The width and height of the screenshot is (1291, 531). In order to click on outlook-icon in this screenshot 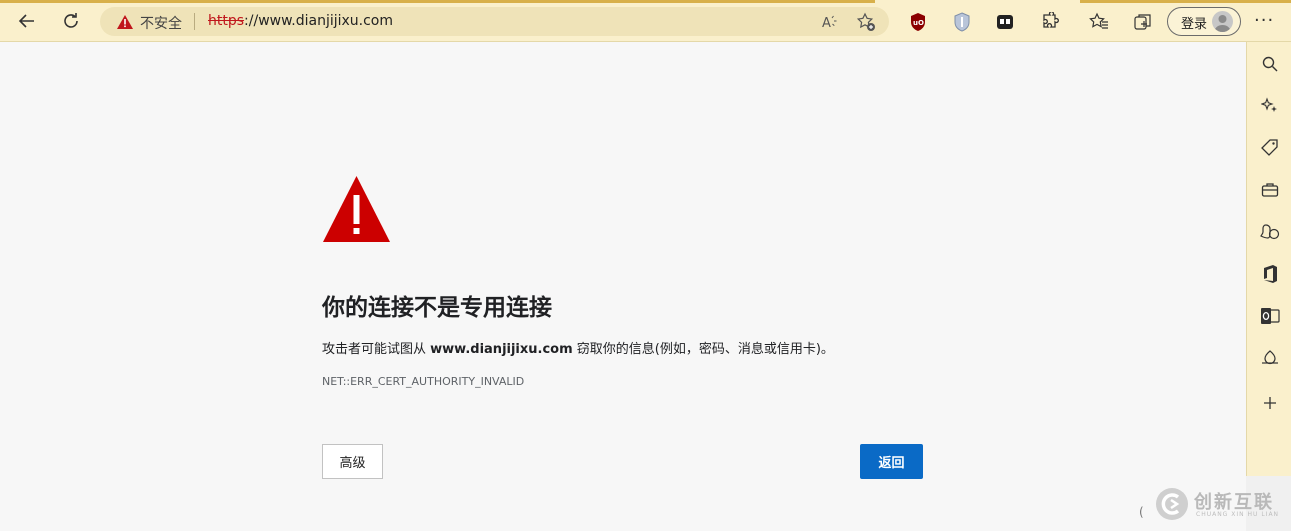, I will do `click(1270, 316)`.